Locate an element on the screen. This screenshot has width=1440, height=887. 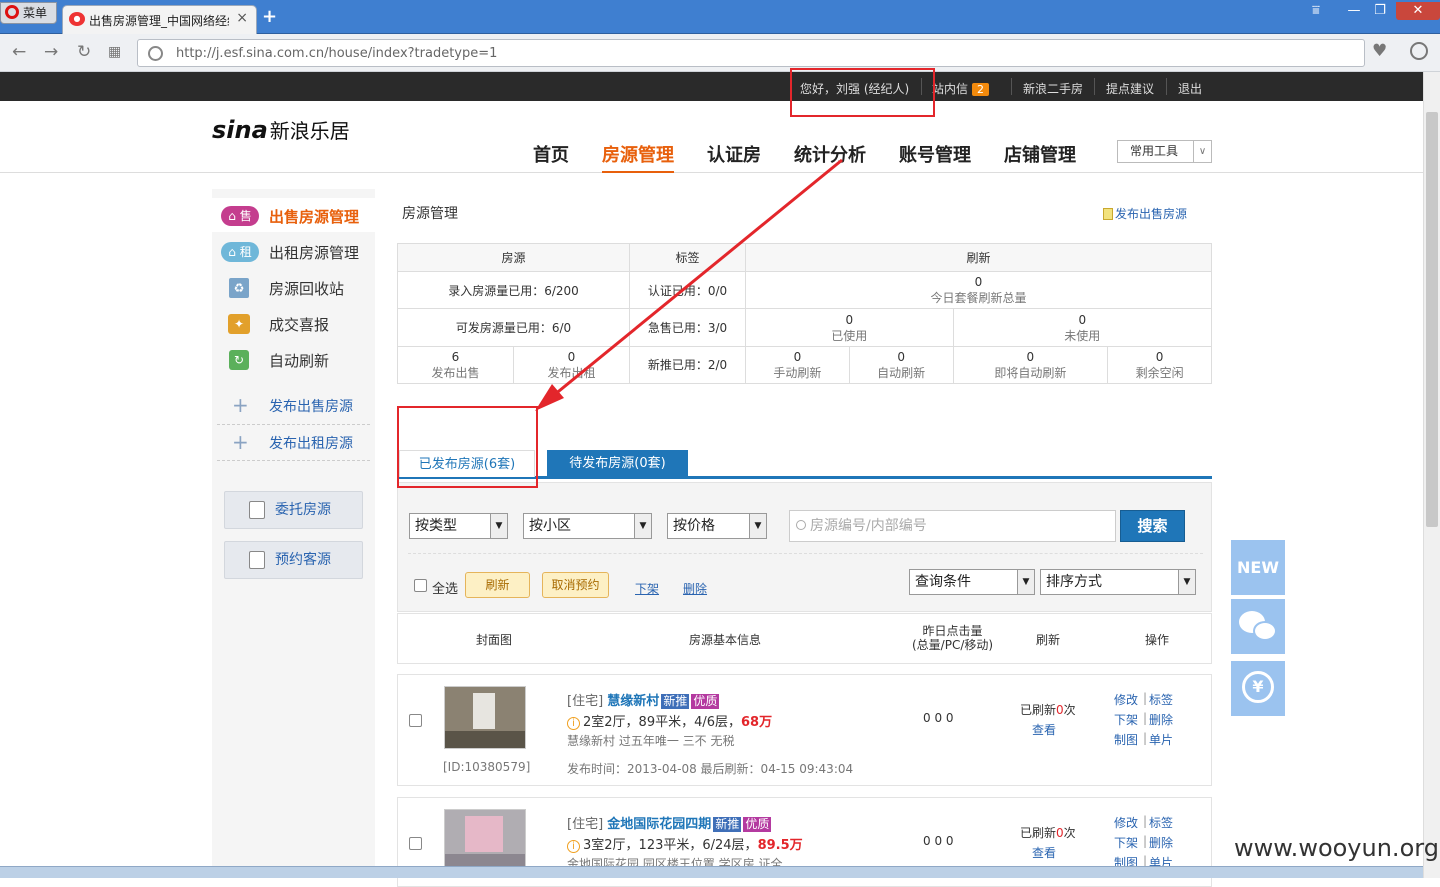
arrowhead-icon is located at coordinates (549, 397).